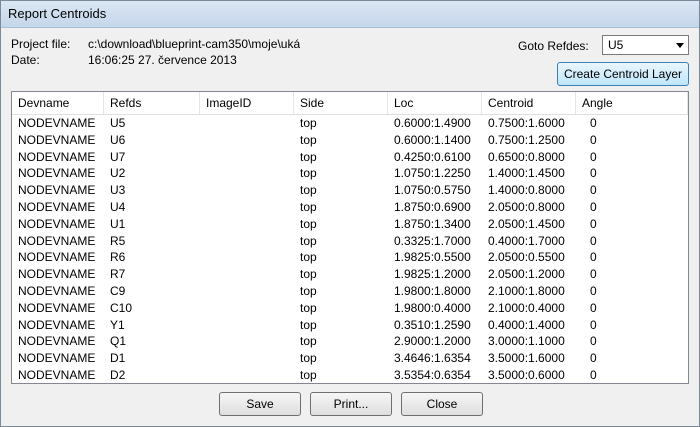 This screenshot has height=427, width=700. I want to click on cell-refds: U1, so click(118, 223).